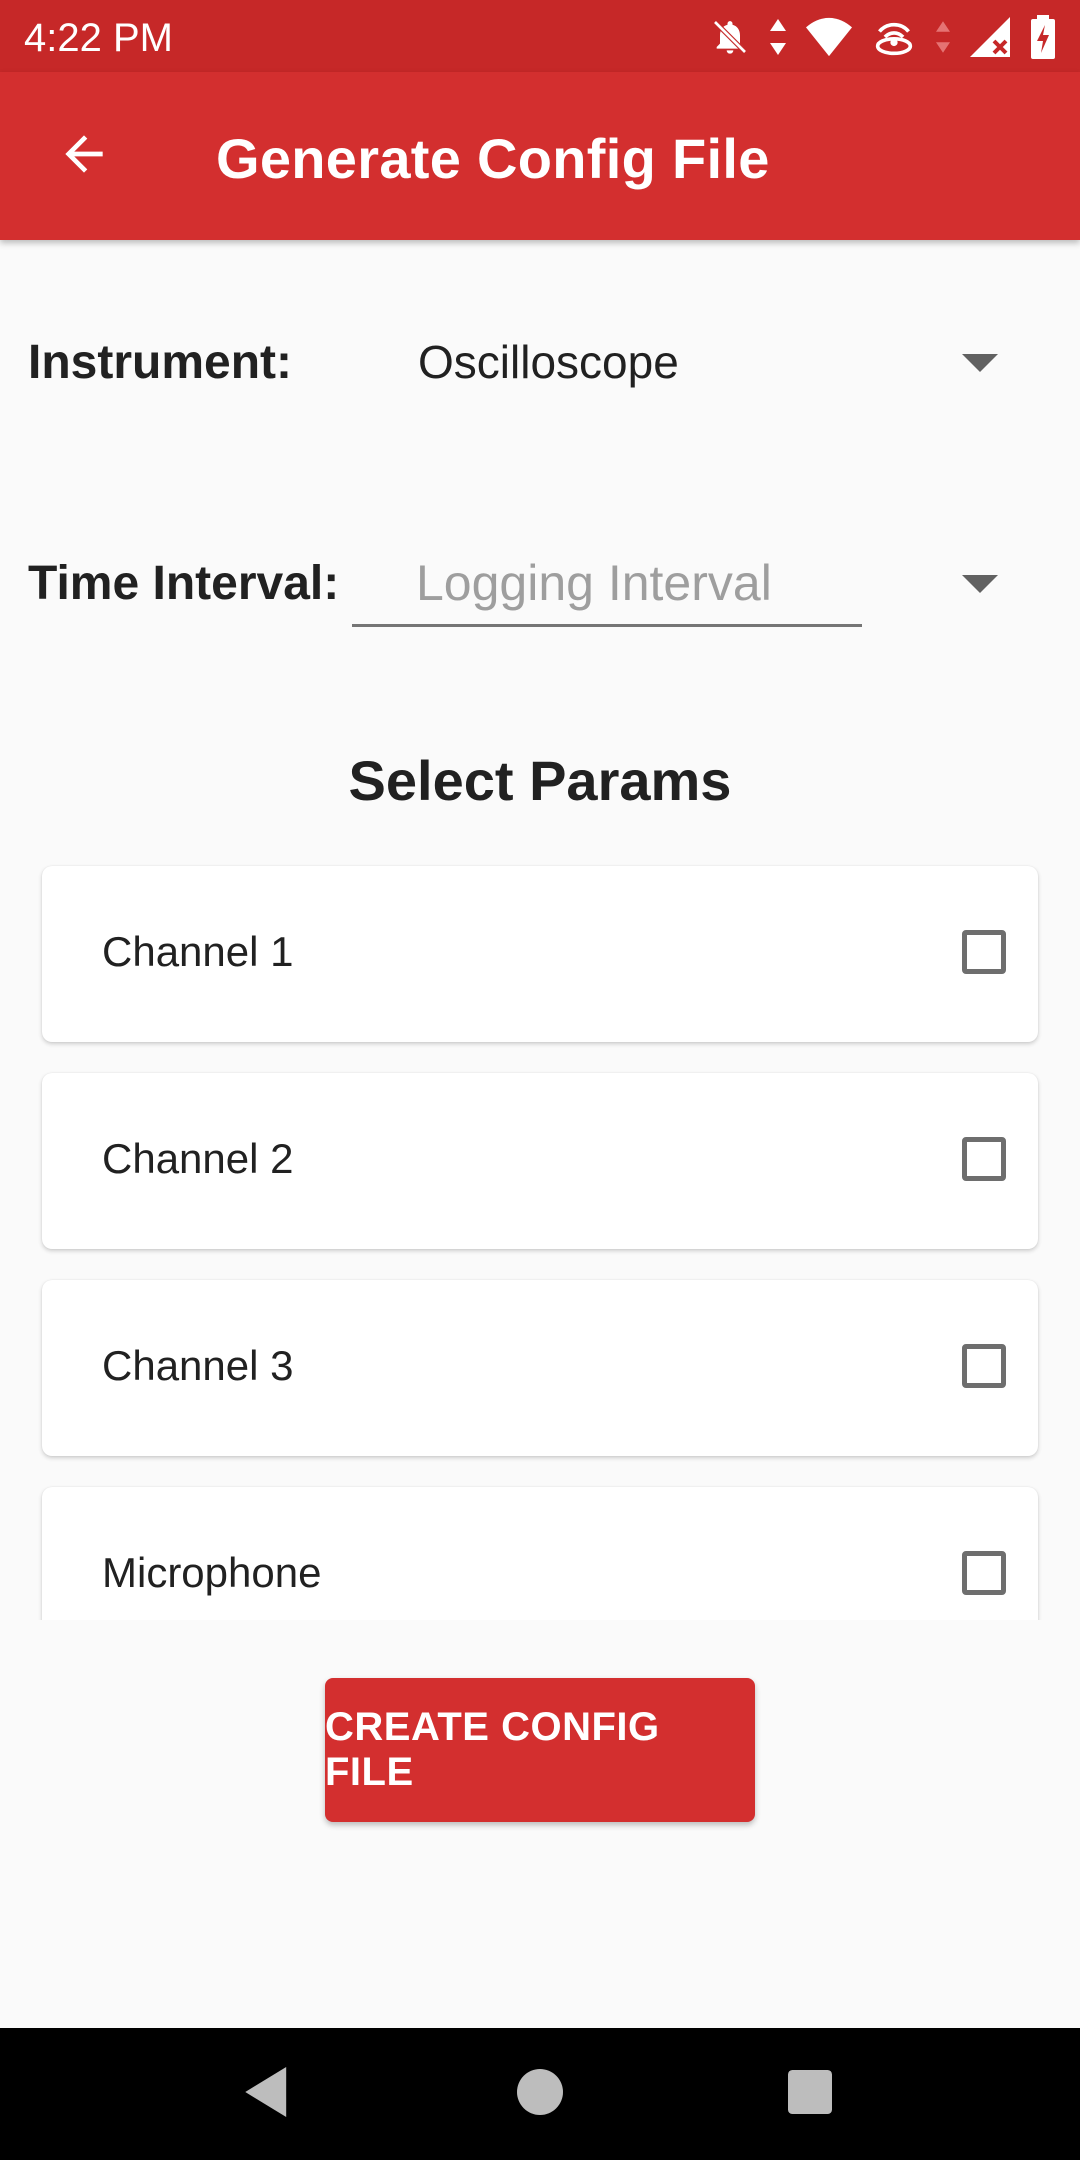 The width and height of the screenshot is (1080, 2160). What do you see at coordinates (198, 951) in the screenshot?
I see `param-label: Channel 1` at bounding box center [198, 951].